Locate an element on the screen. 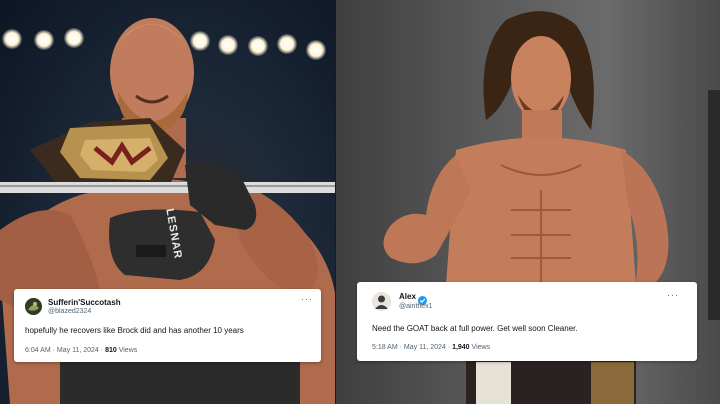 Image resolution: width=720 pixels, height=404 pixels. user-handle: @ainthex1 is located at coordinates (416, 306).